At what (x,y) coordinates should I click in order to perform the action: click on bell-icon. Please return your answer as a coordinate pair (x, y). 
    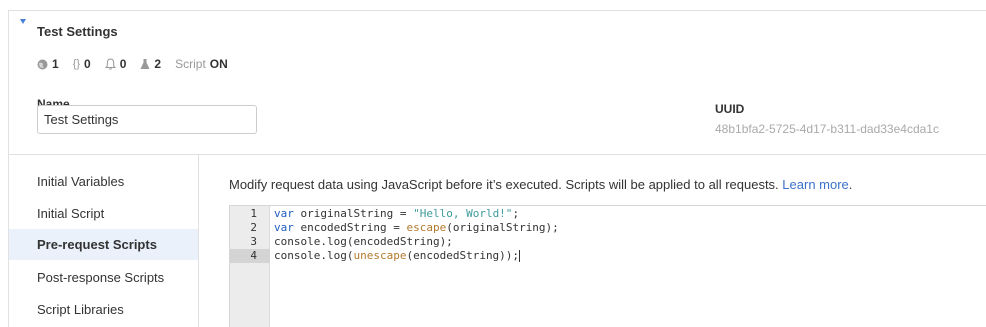
    Looking at the image, I should click on (110, 64).